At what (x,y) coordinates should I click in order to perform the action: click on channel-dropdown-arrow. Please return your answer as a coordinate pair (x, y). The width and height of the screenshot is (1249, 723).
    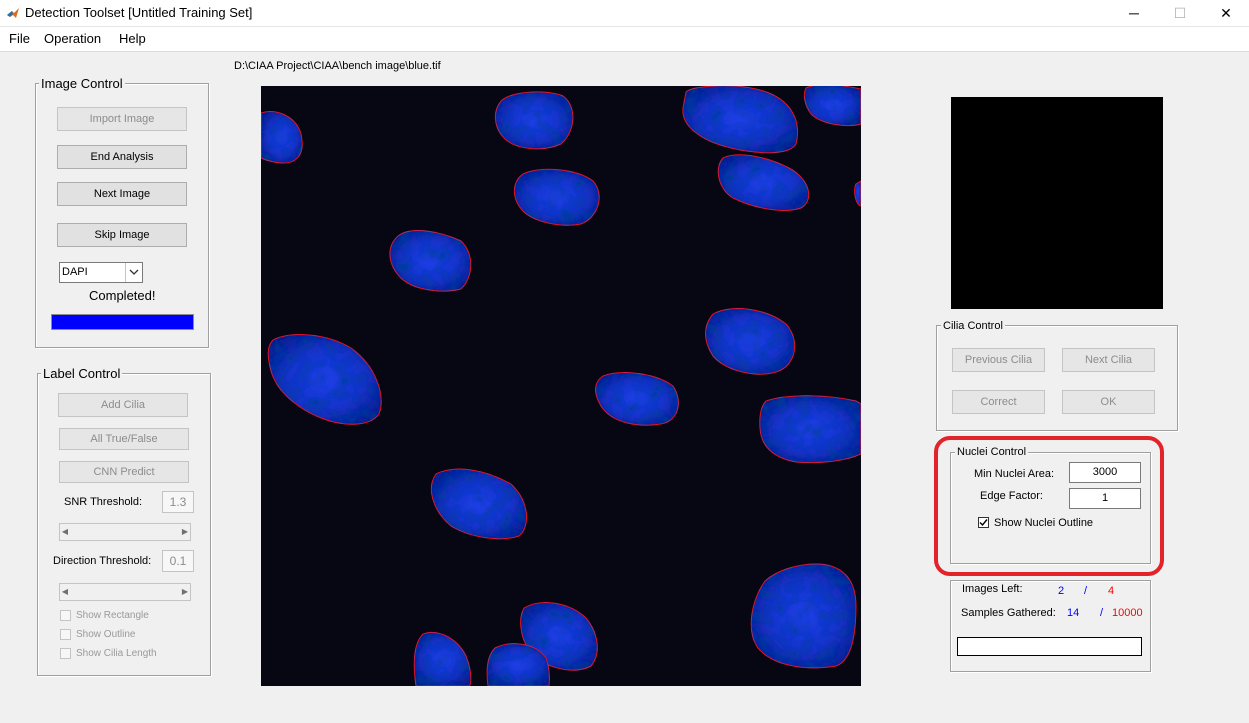
    Looking at the image, I should click on (133, 272).